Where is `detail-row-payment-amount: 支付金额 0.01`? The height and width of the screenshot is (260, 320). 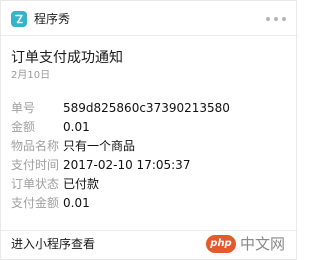
detail-row-payment-amount: 支付金额 0.01 is located at coordinates (151, 203).